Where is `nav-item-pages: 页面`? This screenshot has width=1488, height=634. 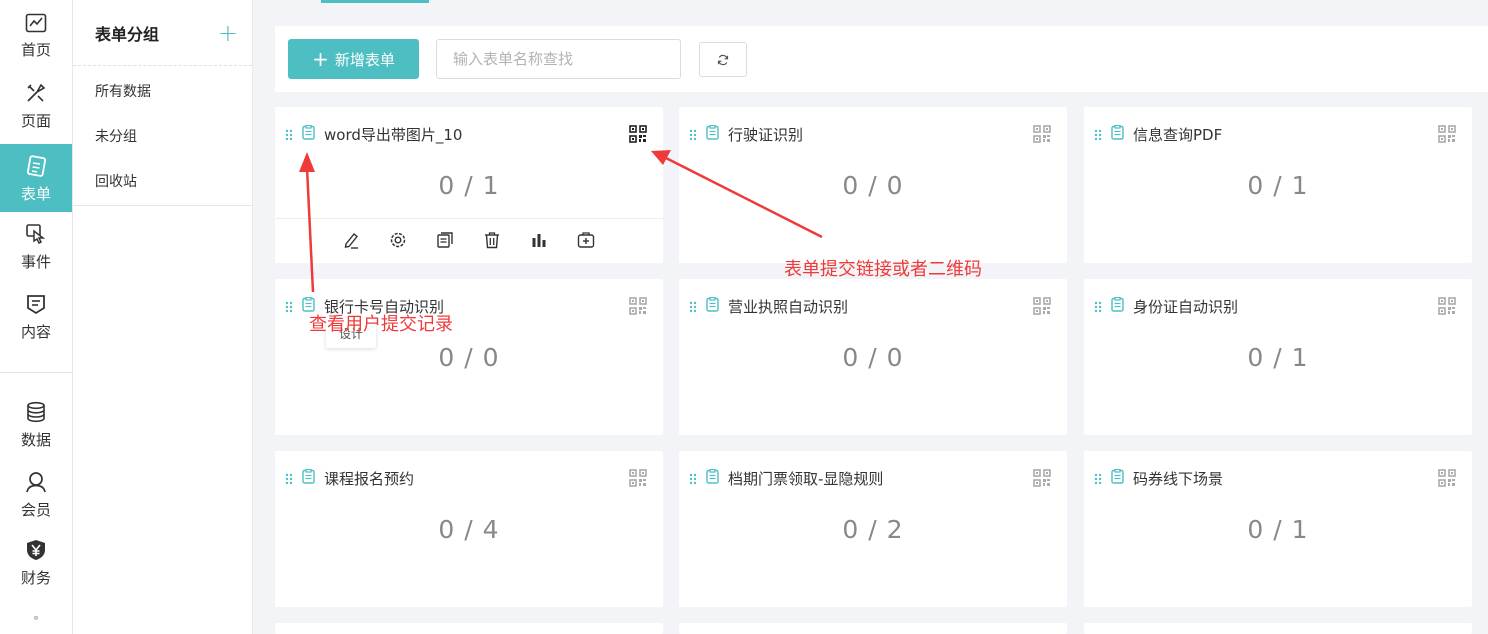
nav-item-pages: 页面 is located at coordinates (36, 105).